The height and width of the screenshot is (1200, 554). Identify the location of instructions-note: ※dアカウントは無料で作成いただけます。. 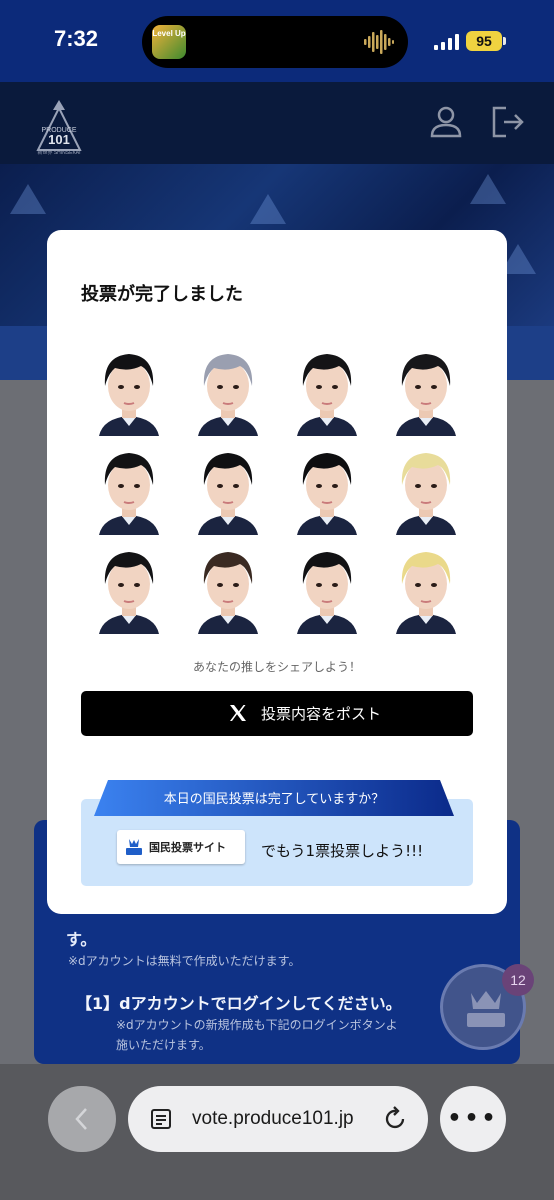
(184, 961).